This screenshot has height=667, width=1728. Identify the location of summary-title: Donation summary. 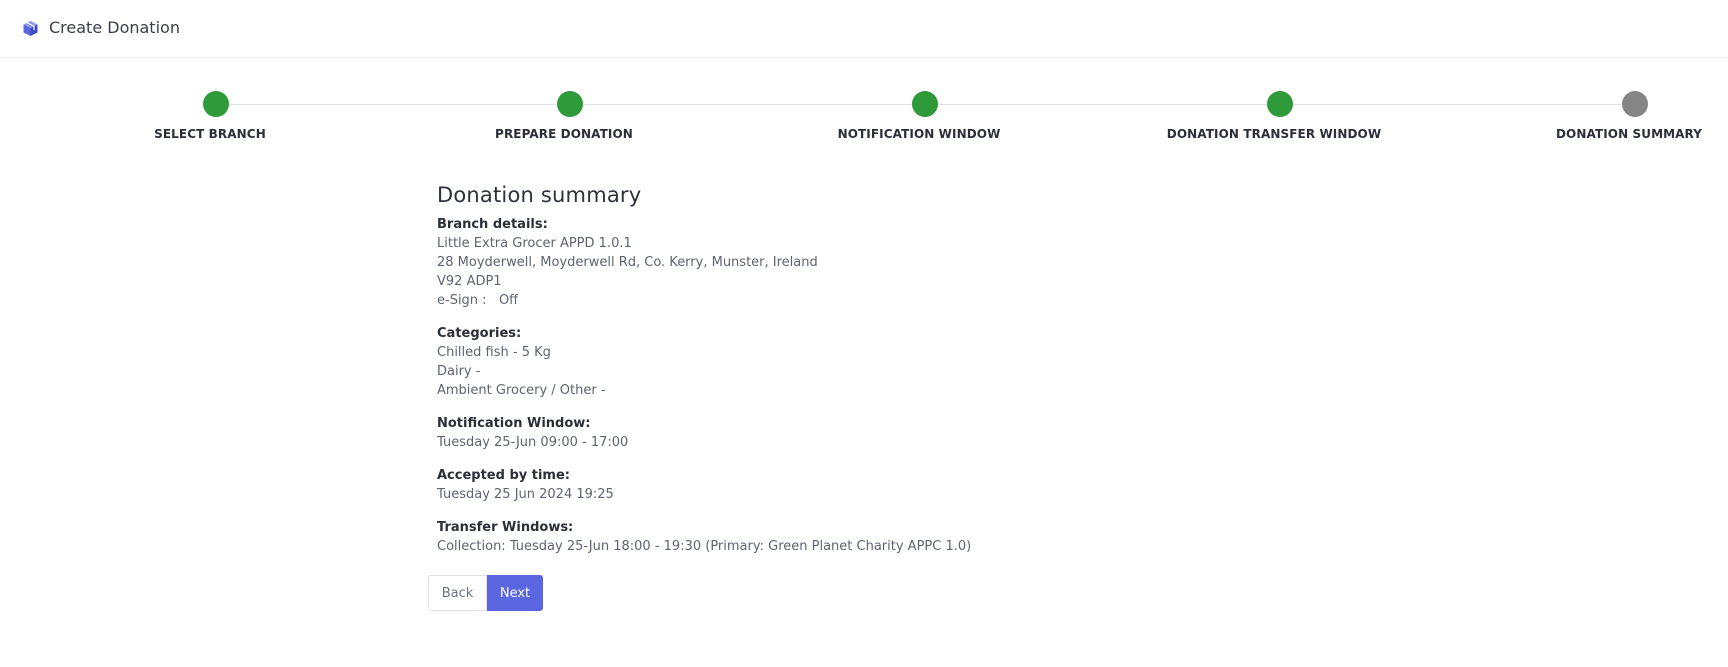
(539, 195).